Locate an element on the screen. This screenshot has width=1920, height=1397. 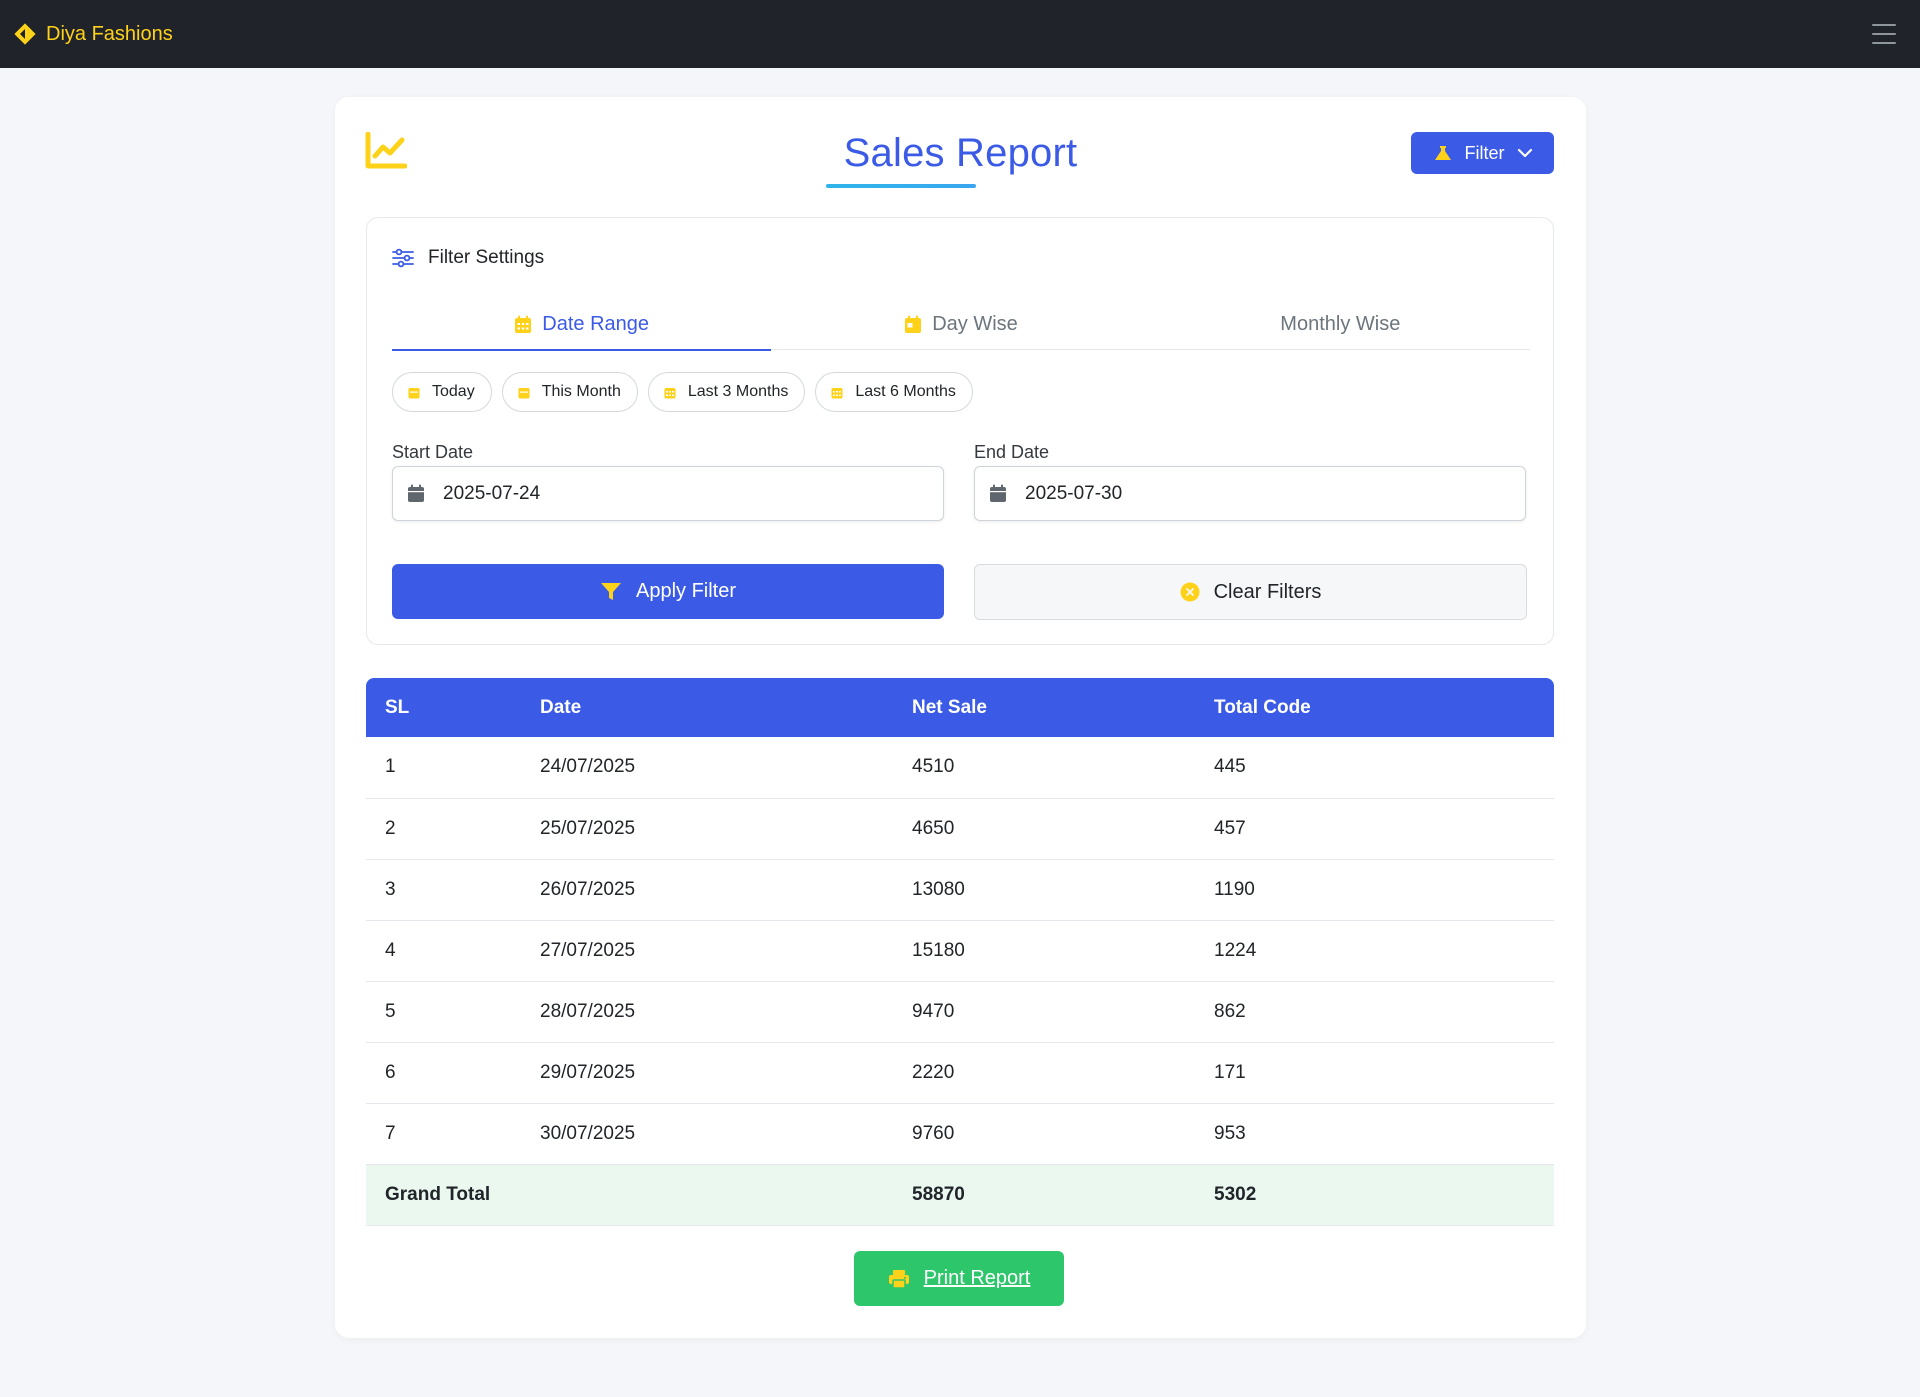
end-date-value: 2025-07-30 is located at coordinates (1074, 493).